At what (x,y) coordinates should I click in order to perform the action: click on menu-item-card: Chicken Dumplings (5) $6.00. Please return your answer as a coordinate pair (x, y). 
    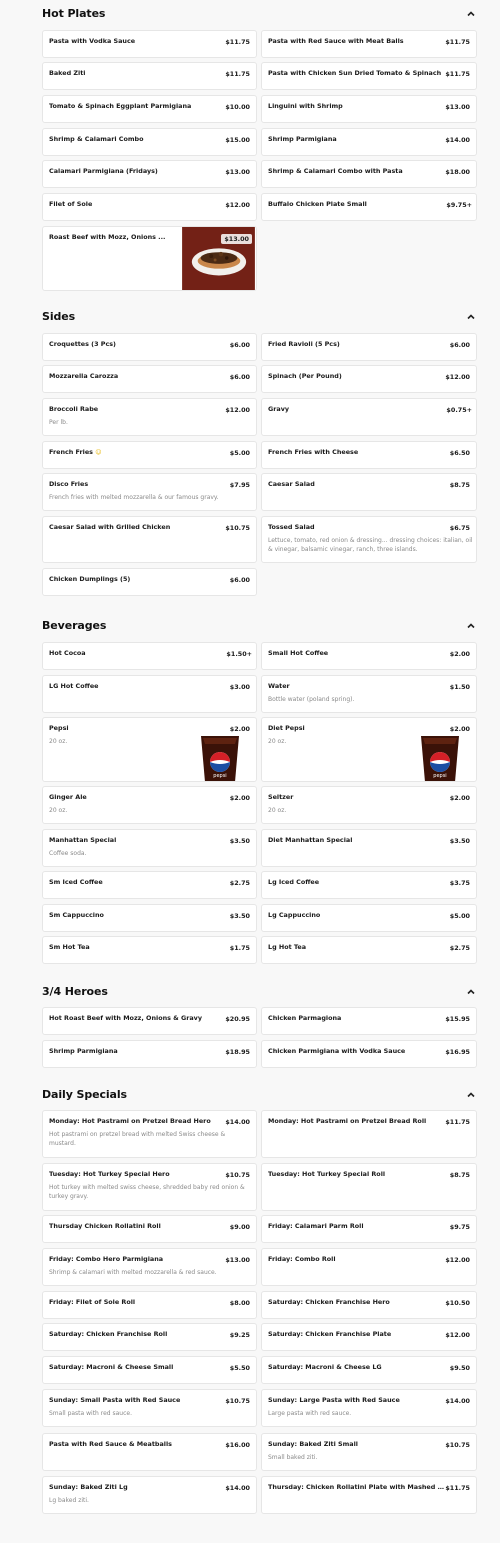
    Looking at the image, I should click on (149, 582).